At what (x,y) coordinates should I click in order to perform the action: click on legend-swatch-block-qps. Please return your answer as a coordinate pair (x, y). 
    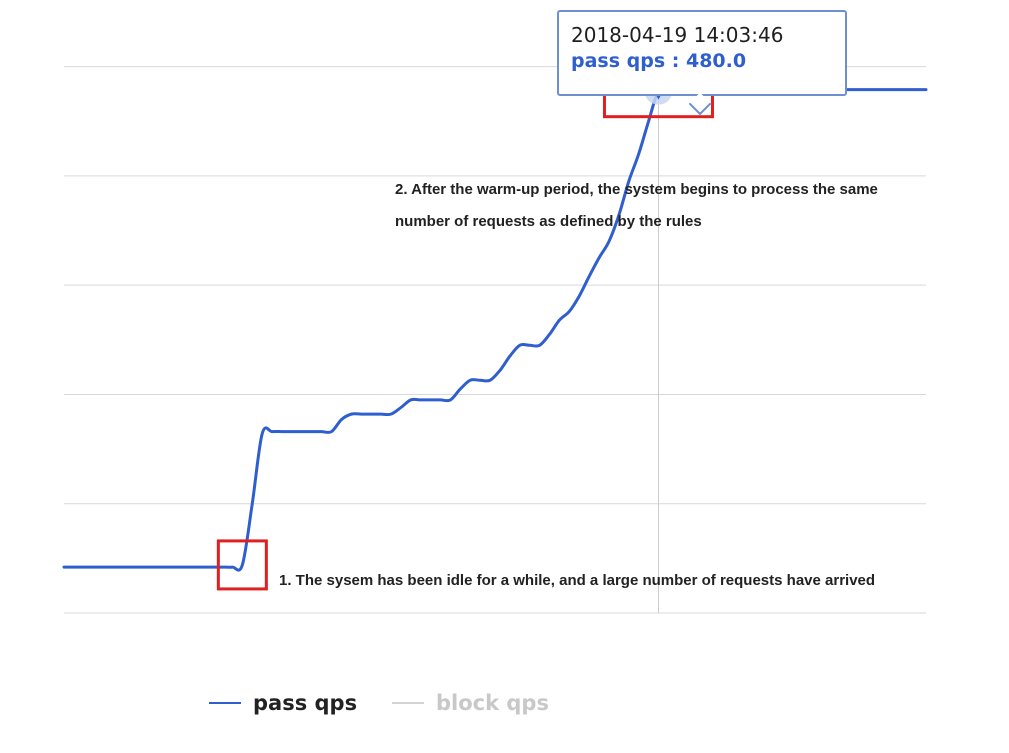
    Looking at the image, I should click on (408, 703).